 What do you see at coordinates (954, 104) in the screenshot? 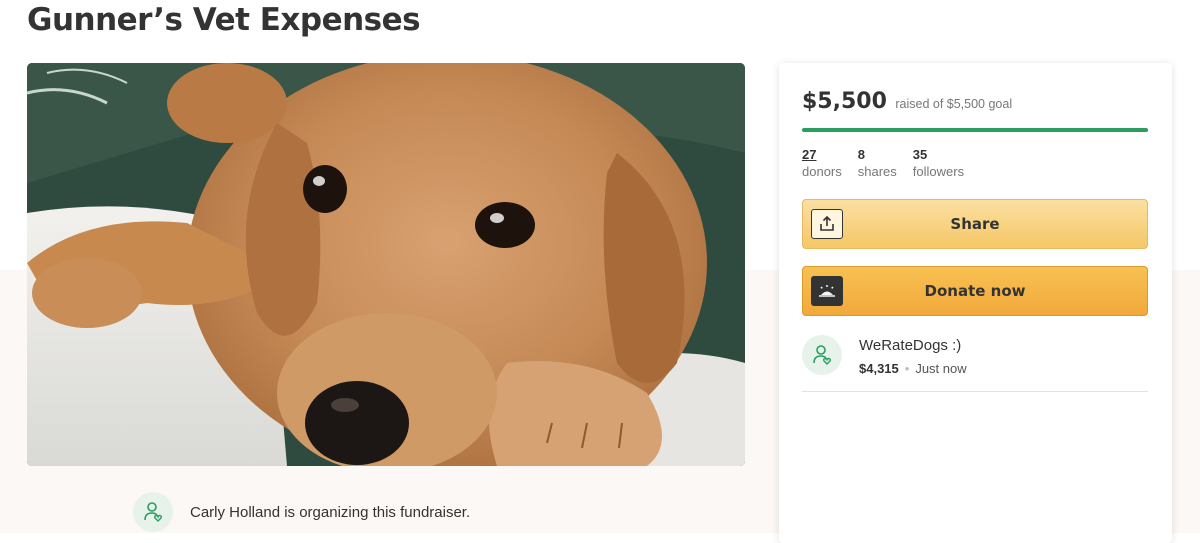
I see `raised-goal: raised of $5,500 goal` at bounding box center [954, 104].